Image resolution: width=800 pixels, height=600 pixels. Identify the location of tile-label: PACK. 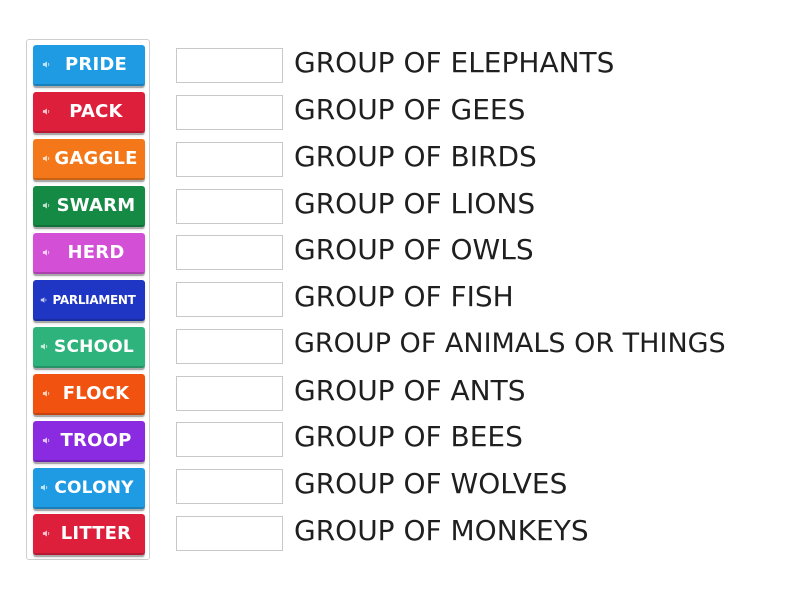
(96, 111).